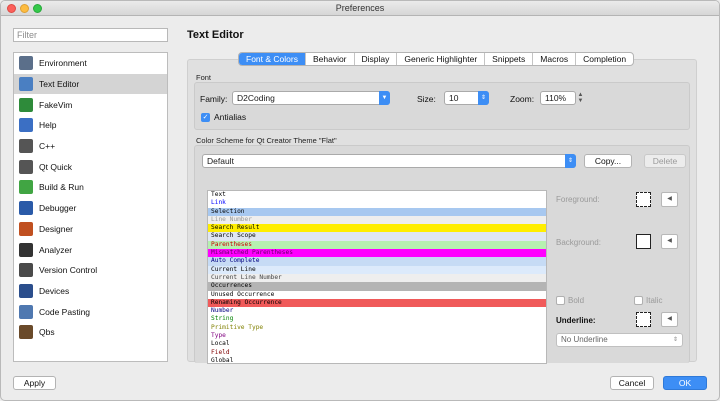 The image size is (720, 401). Describe the element at coordinates (685, 383) in the screenshot. I see `ok-button: OK` at that location.